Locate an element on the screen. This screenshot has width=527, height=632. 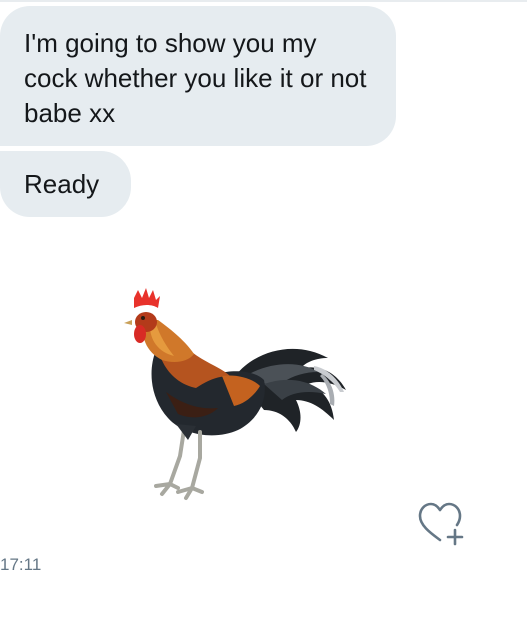
message-text: Ready is located at coordinates (62, 184).